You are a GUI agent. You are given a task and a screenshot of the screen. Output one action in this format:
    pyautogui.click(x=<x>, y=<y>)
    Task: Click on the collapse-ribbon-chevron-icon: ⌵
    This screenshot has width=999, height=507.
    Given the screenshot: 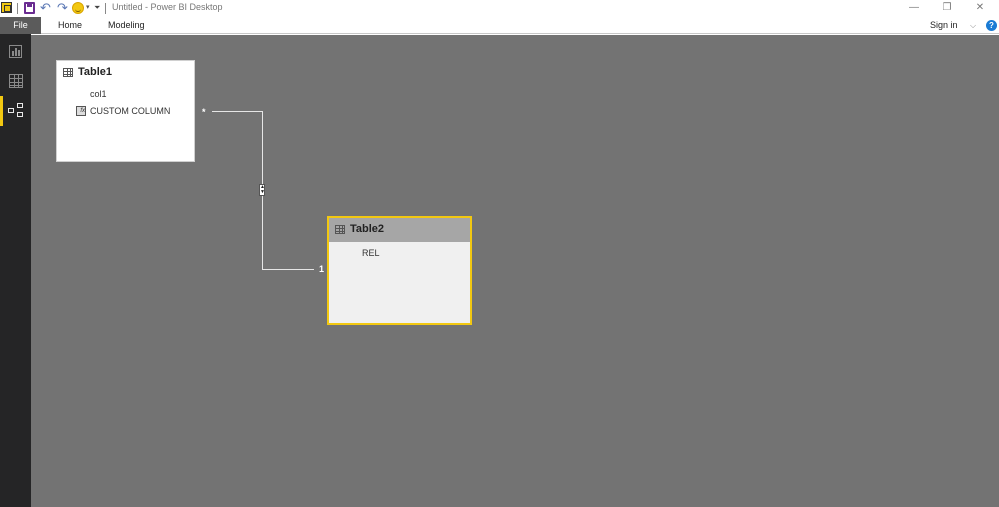 What is the action you would take?
    pyautogui.click(x=973, y=25)
    